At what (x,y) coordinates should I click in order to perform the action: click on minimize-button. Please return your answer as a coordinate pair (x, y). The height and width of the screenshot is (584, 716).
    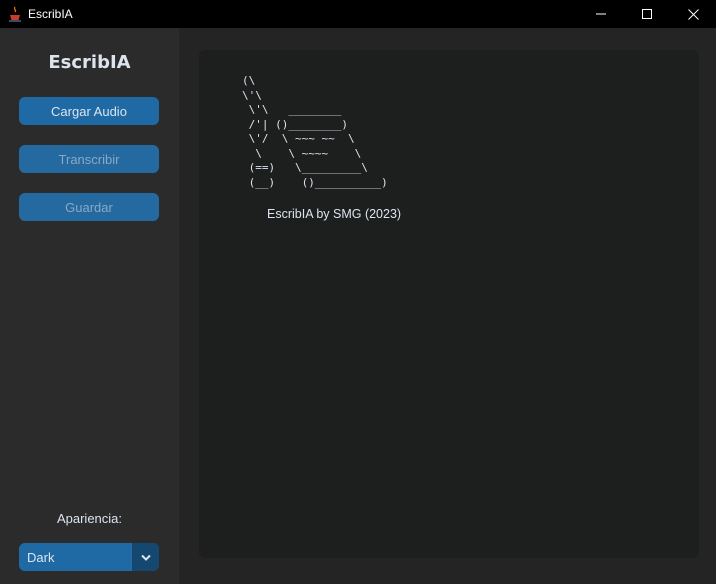
    Looking at the image, I should click on (601, 14).